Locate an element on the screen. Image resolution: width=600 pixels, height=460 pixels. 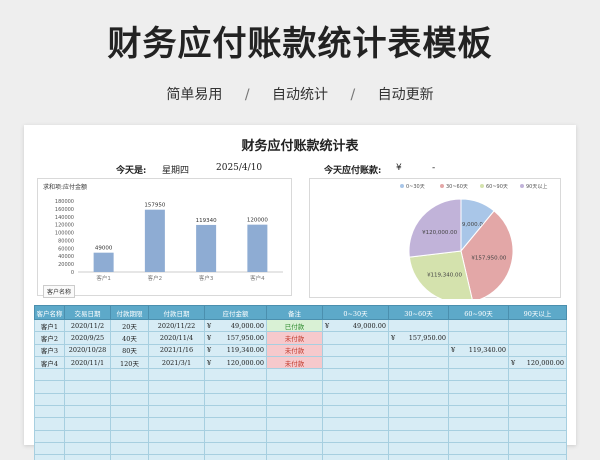
pay-date-cell: 2020/11/4 is located at coordinates (176, 338).